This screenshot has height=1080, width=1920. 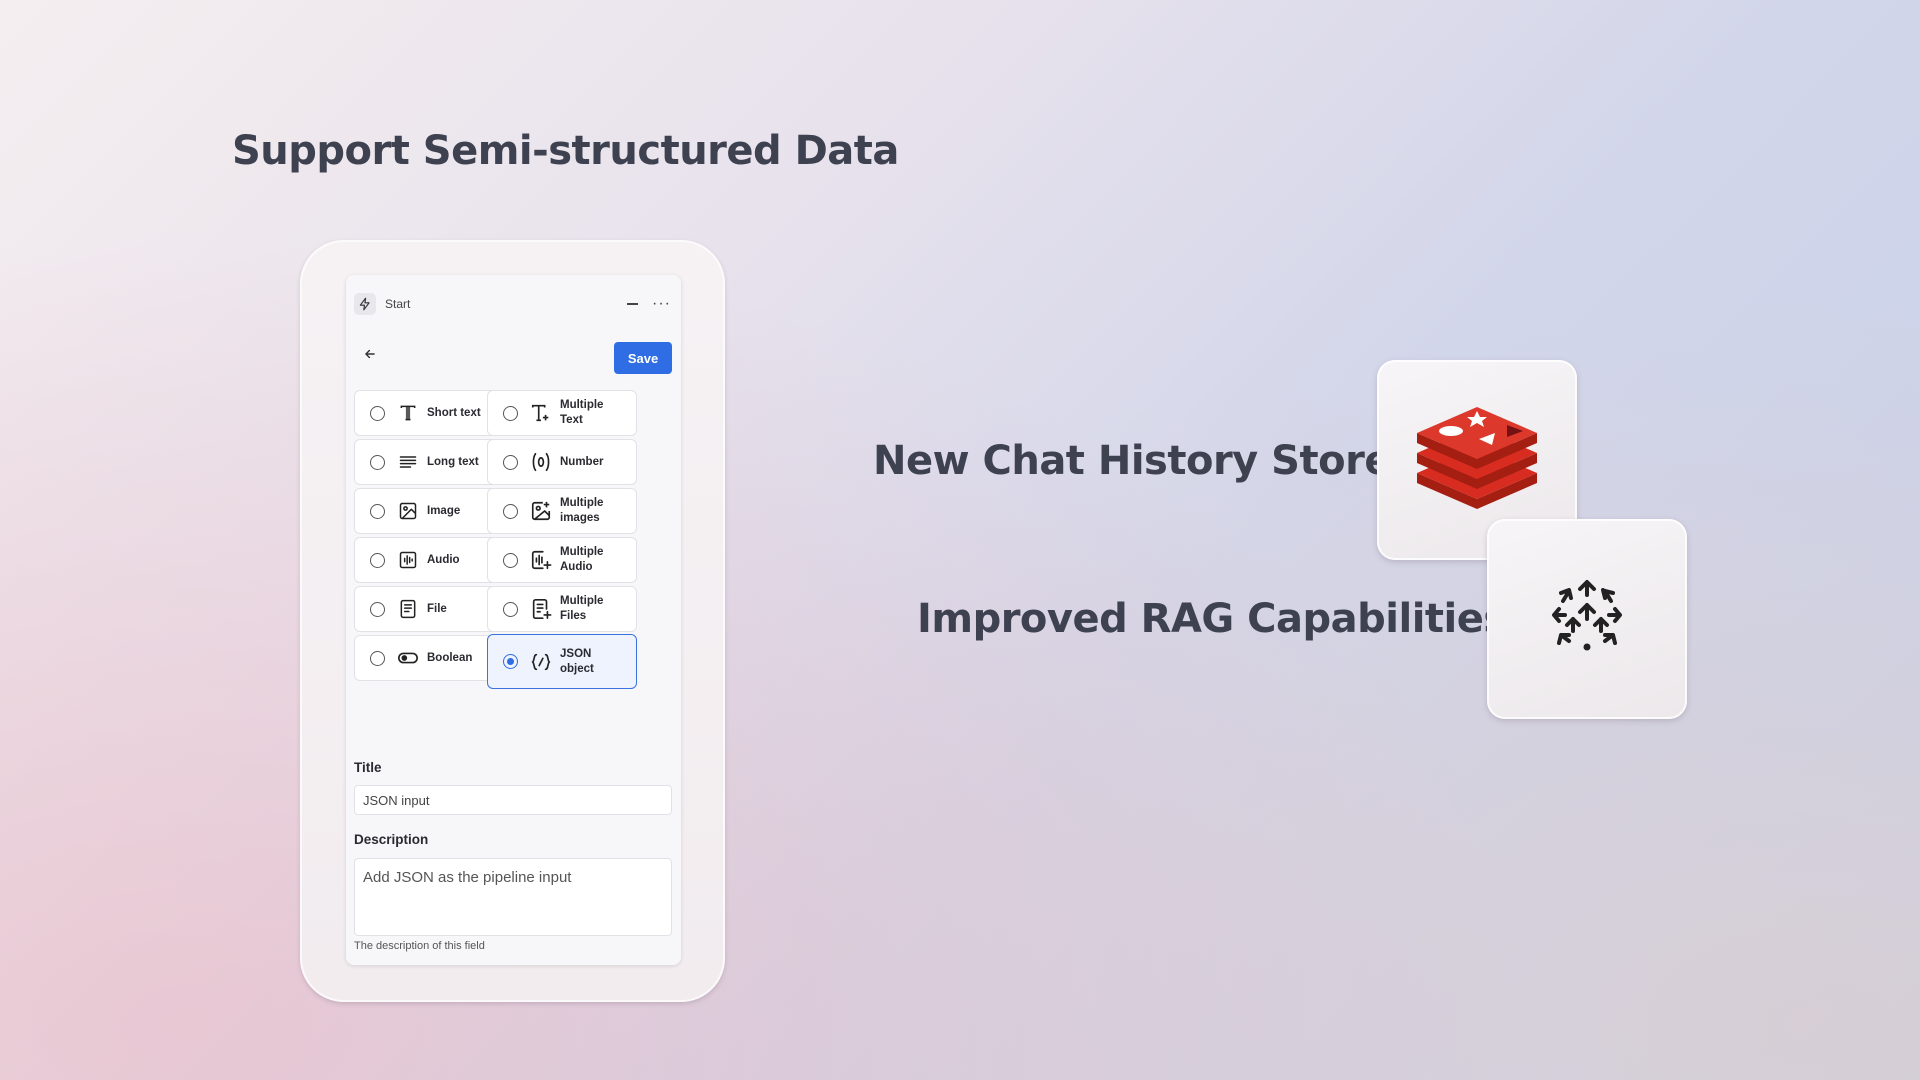 I want to click on option-multiple-audio: Multiple Audio, so click(x=562, y=560).